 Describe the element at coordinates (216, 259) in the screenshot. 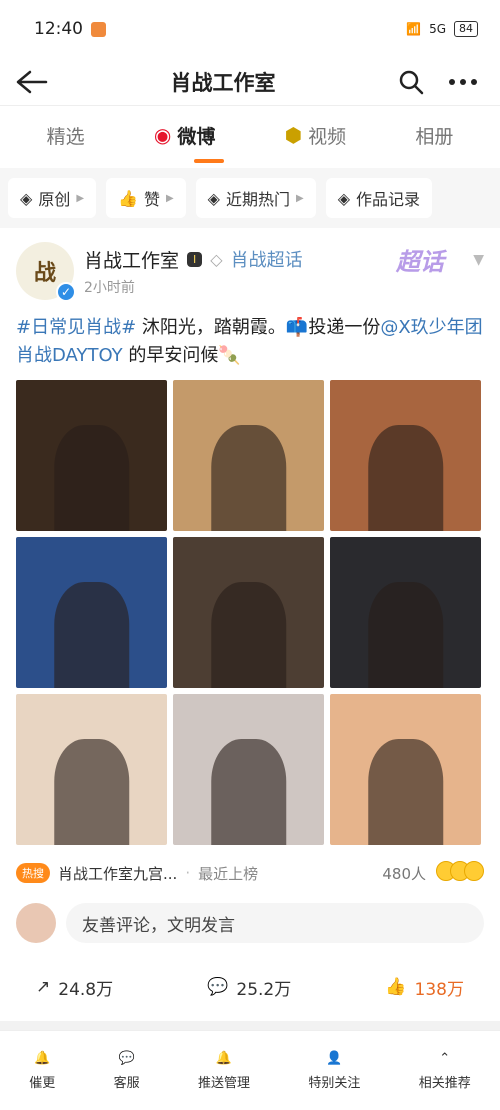

I see `diamond-icon: ◇` at that location.